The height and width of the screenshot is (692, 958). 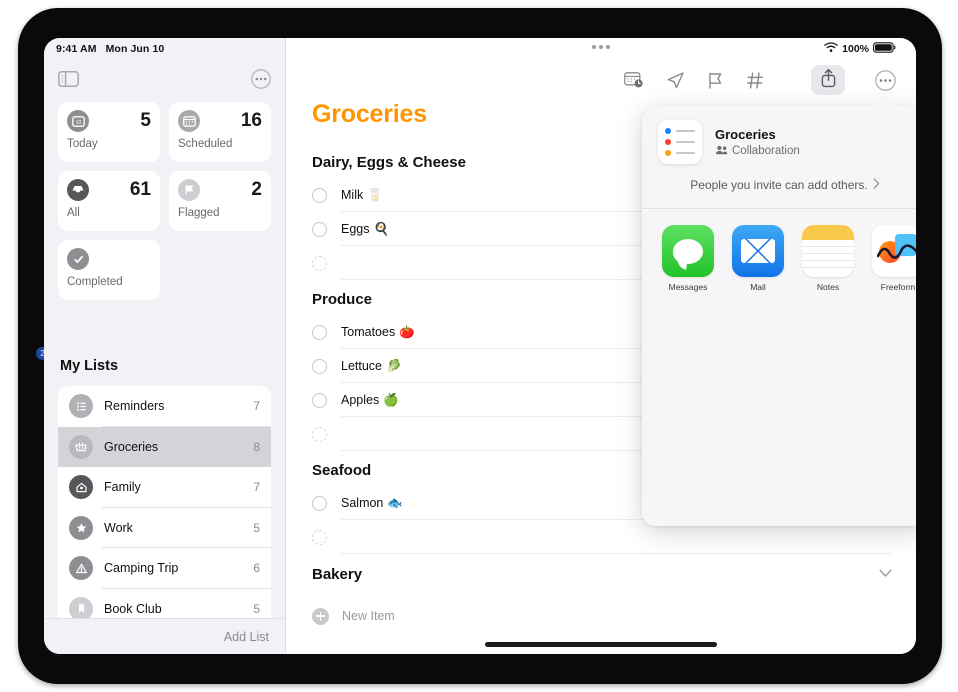 What do you see at coordinates (76, 49) in the screenshot?
I see `status-time: 9:41 AM` at bounding box center [76, 49].